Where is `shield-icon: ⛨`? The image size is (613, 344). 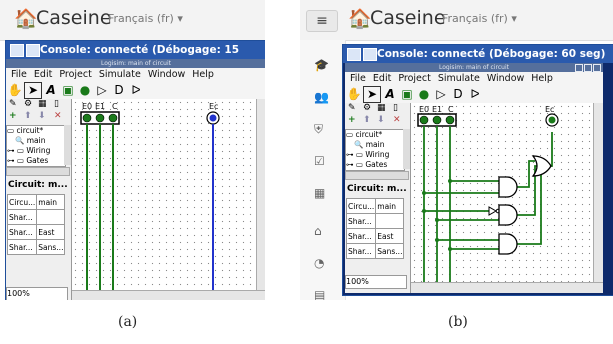
shield-icon: ⛨ is located at coordinates (318, 129).